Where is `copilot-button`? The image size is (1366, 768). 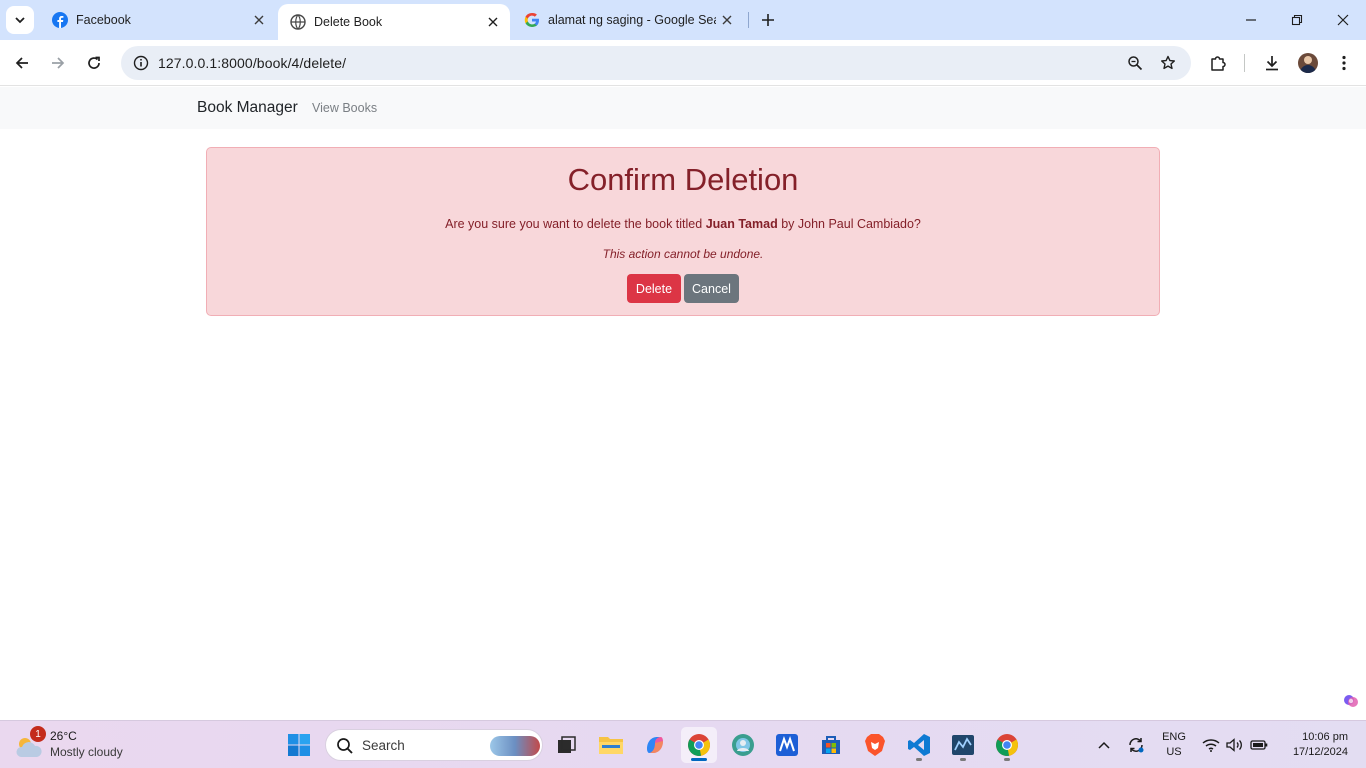
copilot-button is located at coordinates (655, 745).